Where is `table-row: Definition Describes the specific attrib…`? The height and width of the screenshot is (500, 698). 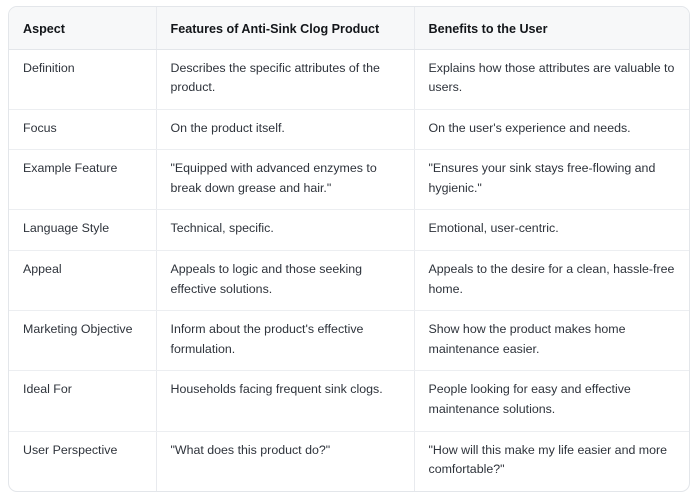
table-row: Definition Describes the specific attrib… is located at coordinates (349, 79).